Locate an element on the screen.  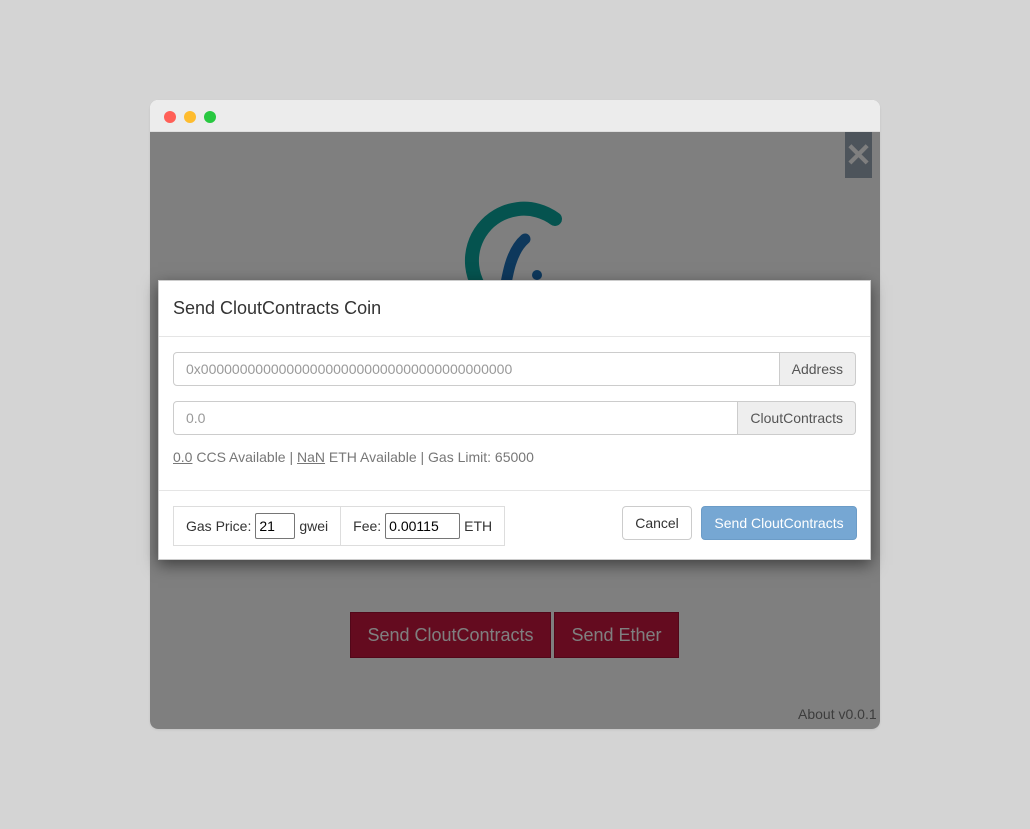
fee-cell: Fee: ETH is located at coordinates (422, 526).